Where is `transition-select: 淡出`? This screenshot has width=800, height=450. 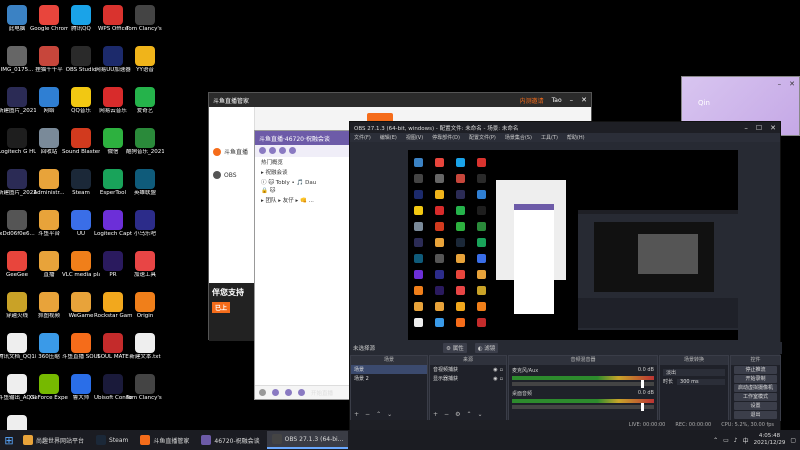 transition-select: 淡出 is located at coordinates (694, 372).